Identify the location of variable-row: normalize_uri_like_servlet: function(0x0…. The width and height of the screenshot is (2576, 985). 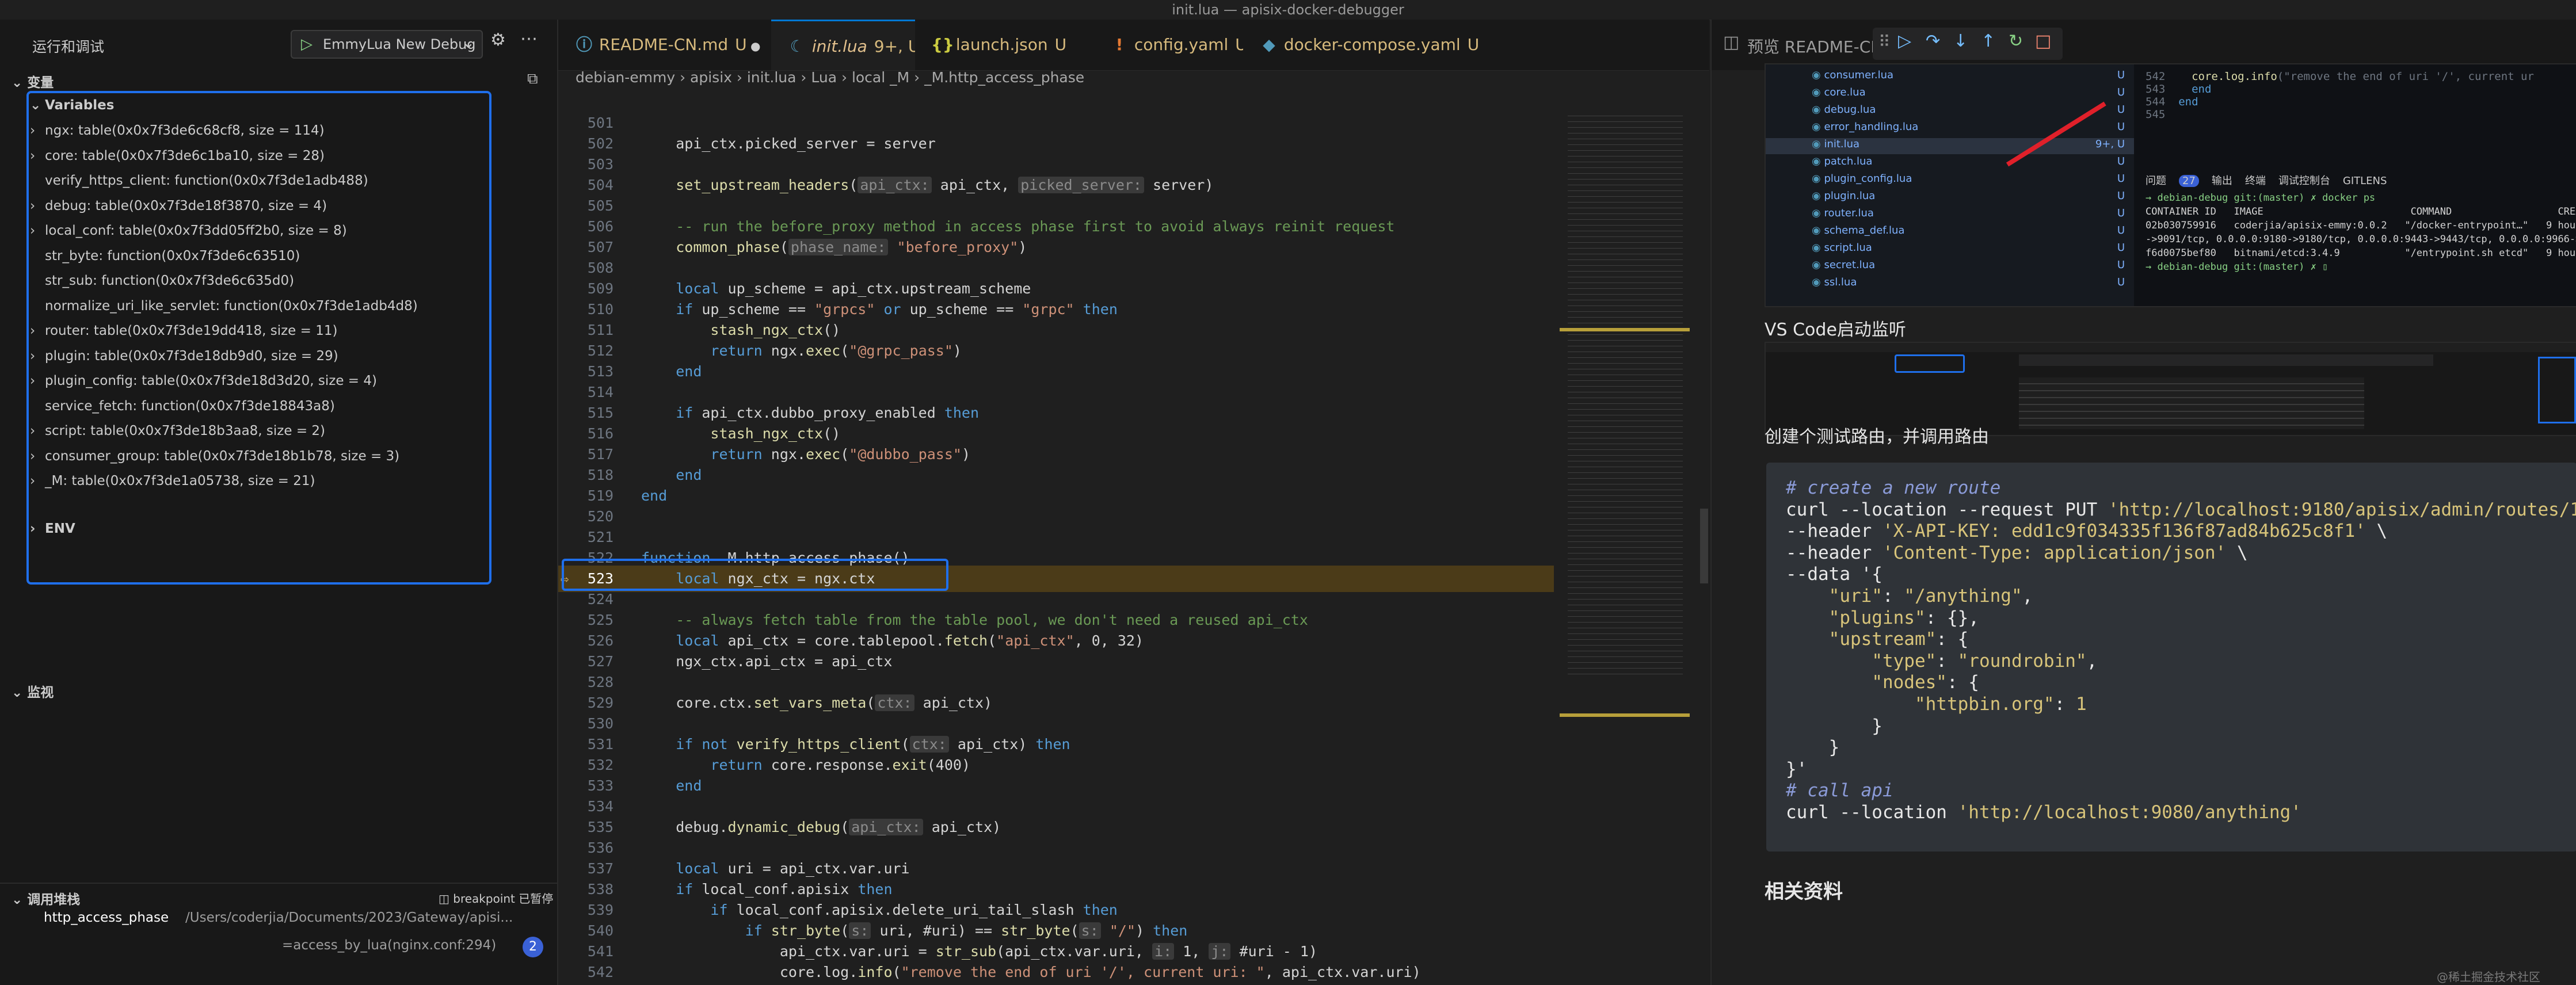
(224, 306).